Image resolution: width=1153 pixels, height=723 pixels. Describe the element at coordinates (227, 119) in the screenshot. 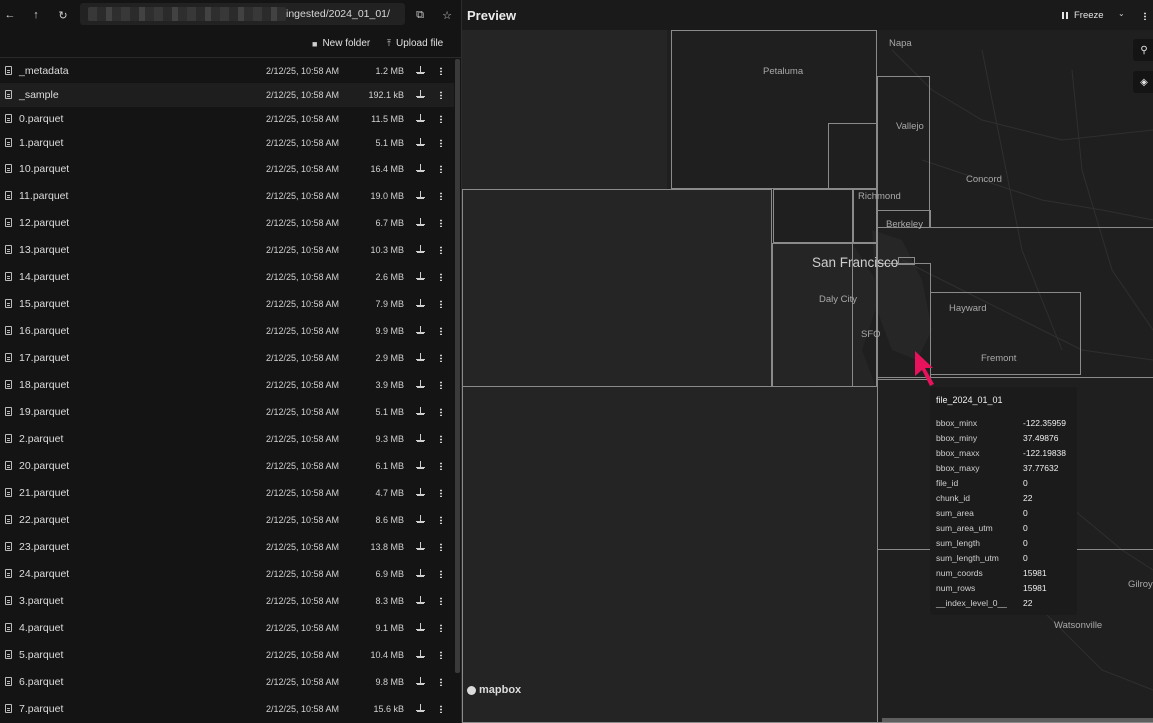

I see `file-row: 0.parquet 2/12/25, 10:58 AM 11.5 MB` at that location.